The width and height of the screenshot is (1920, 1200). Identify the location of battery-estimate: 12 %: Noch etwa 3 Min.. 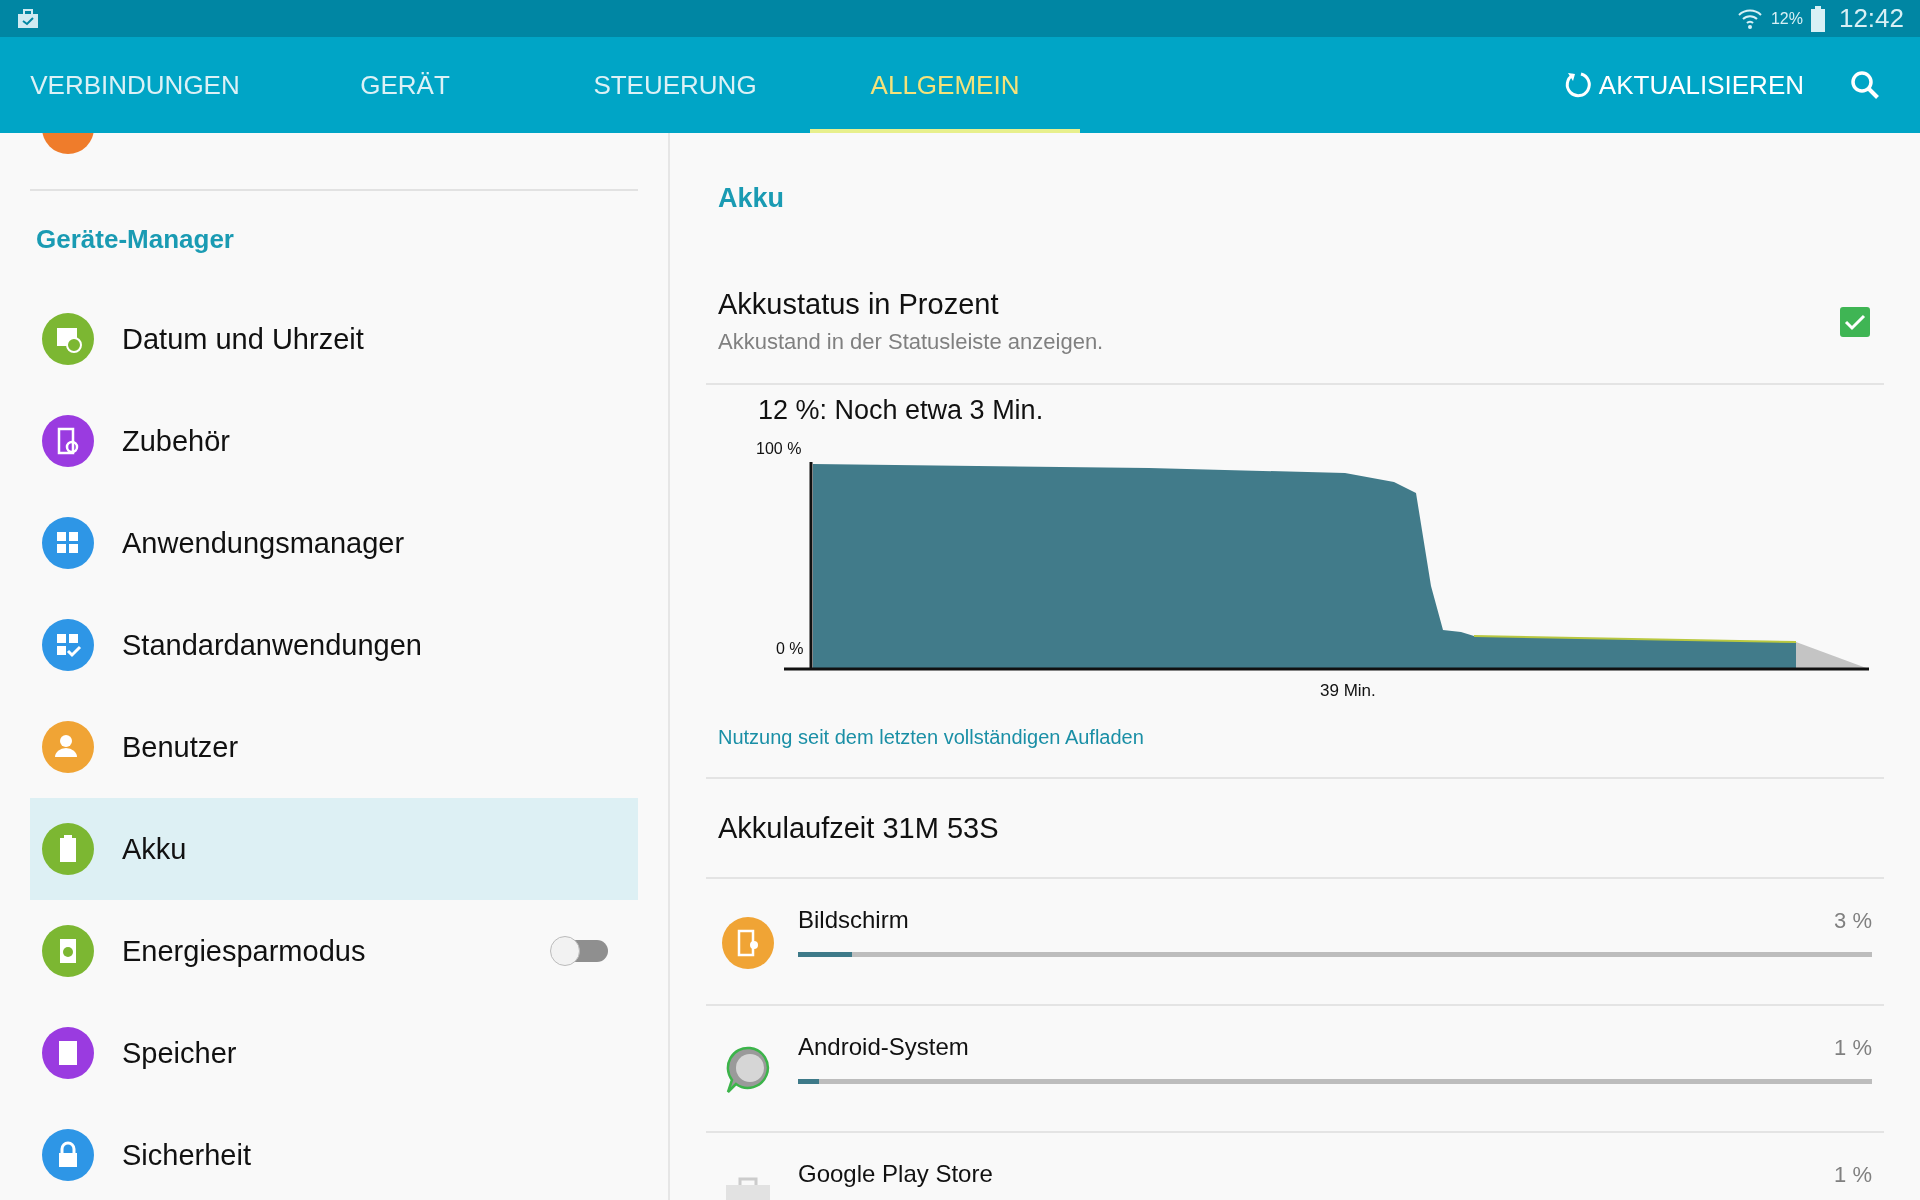
(901, 410).